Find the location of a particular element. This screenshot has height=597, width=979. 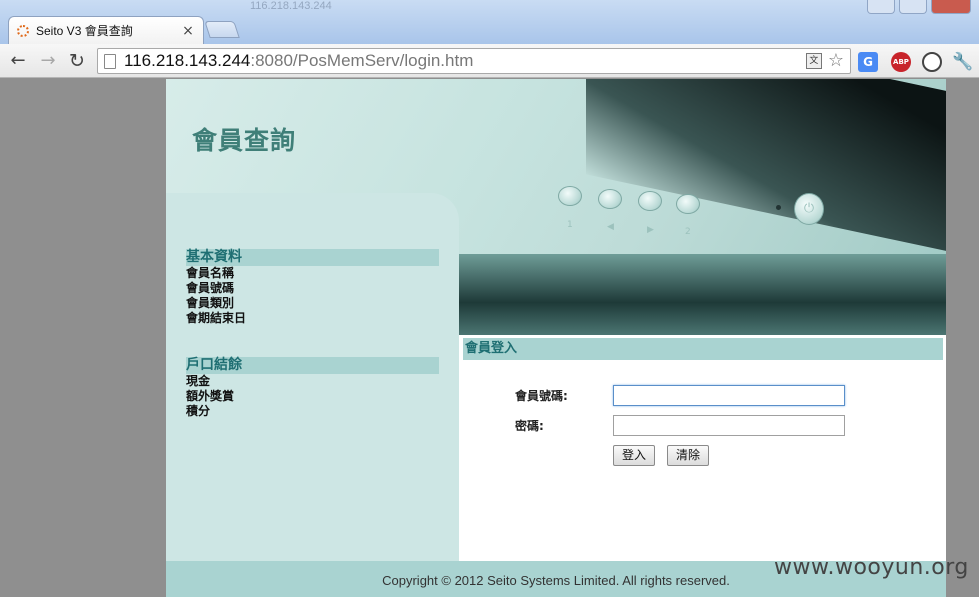

browser-tab: Seito V3 會員查詢 × is located at coordinates (106, 30).